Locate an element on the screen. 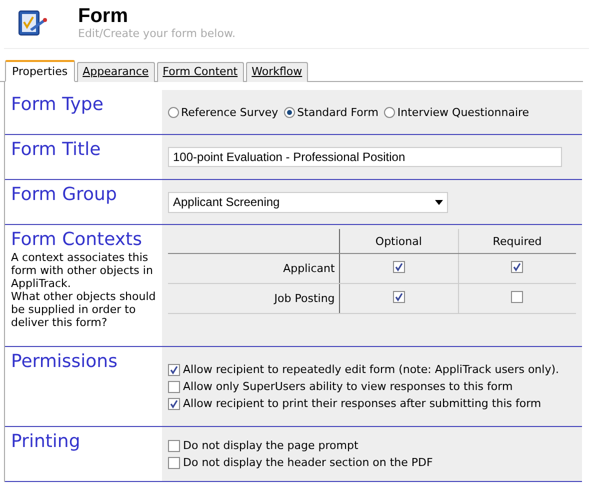  checkbox-label: Allow only SuperUsers ability to view responses to this form is located at coordinates (348, 386).